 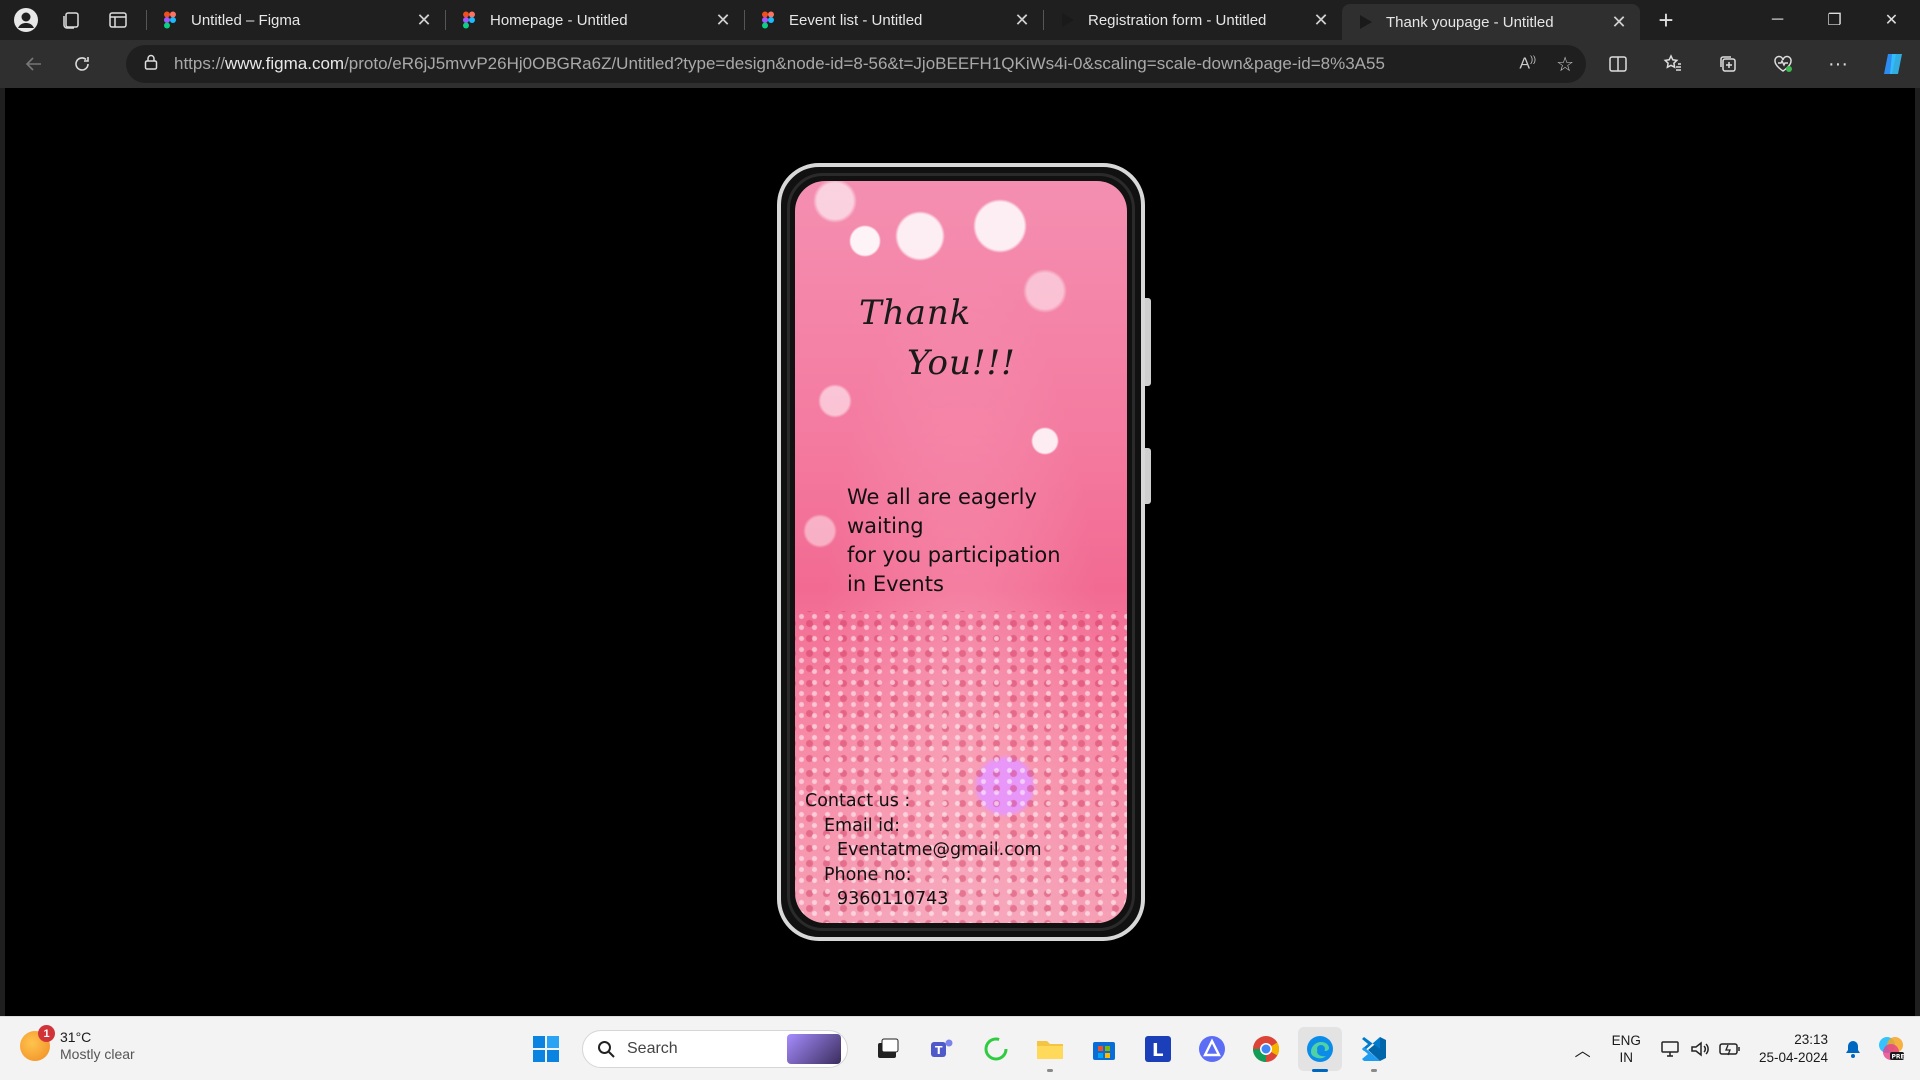 I want to click on workspaces-icon, so click(x=72, y=20).